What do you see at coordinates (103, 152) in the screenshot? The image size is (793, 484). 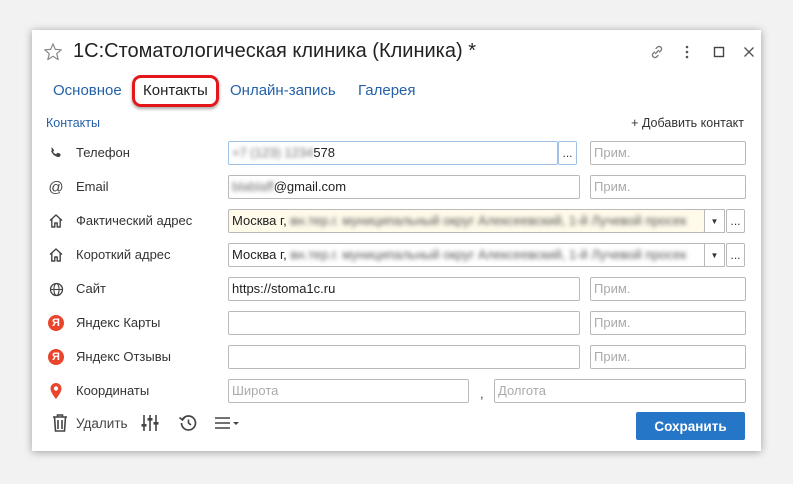 I see `phone-label: Телефон` at bounding box center [103, 152].